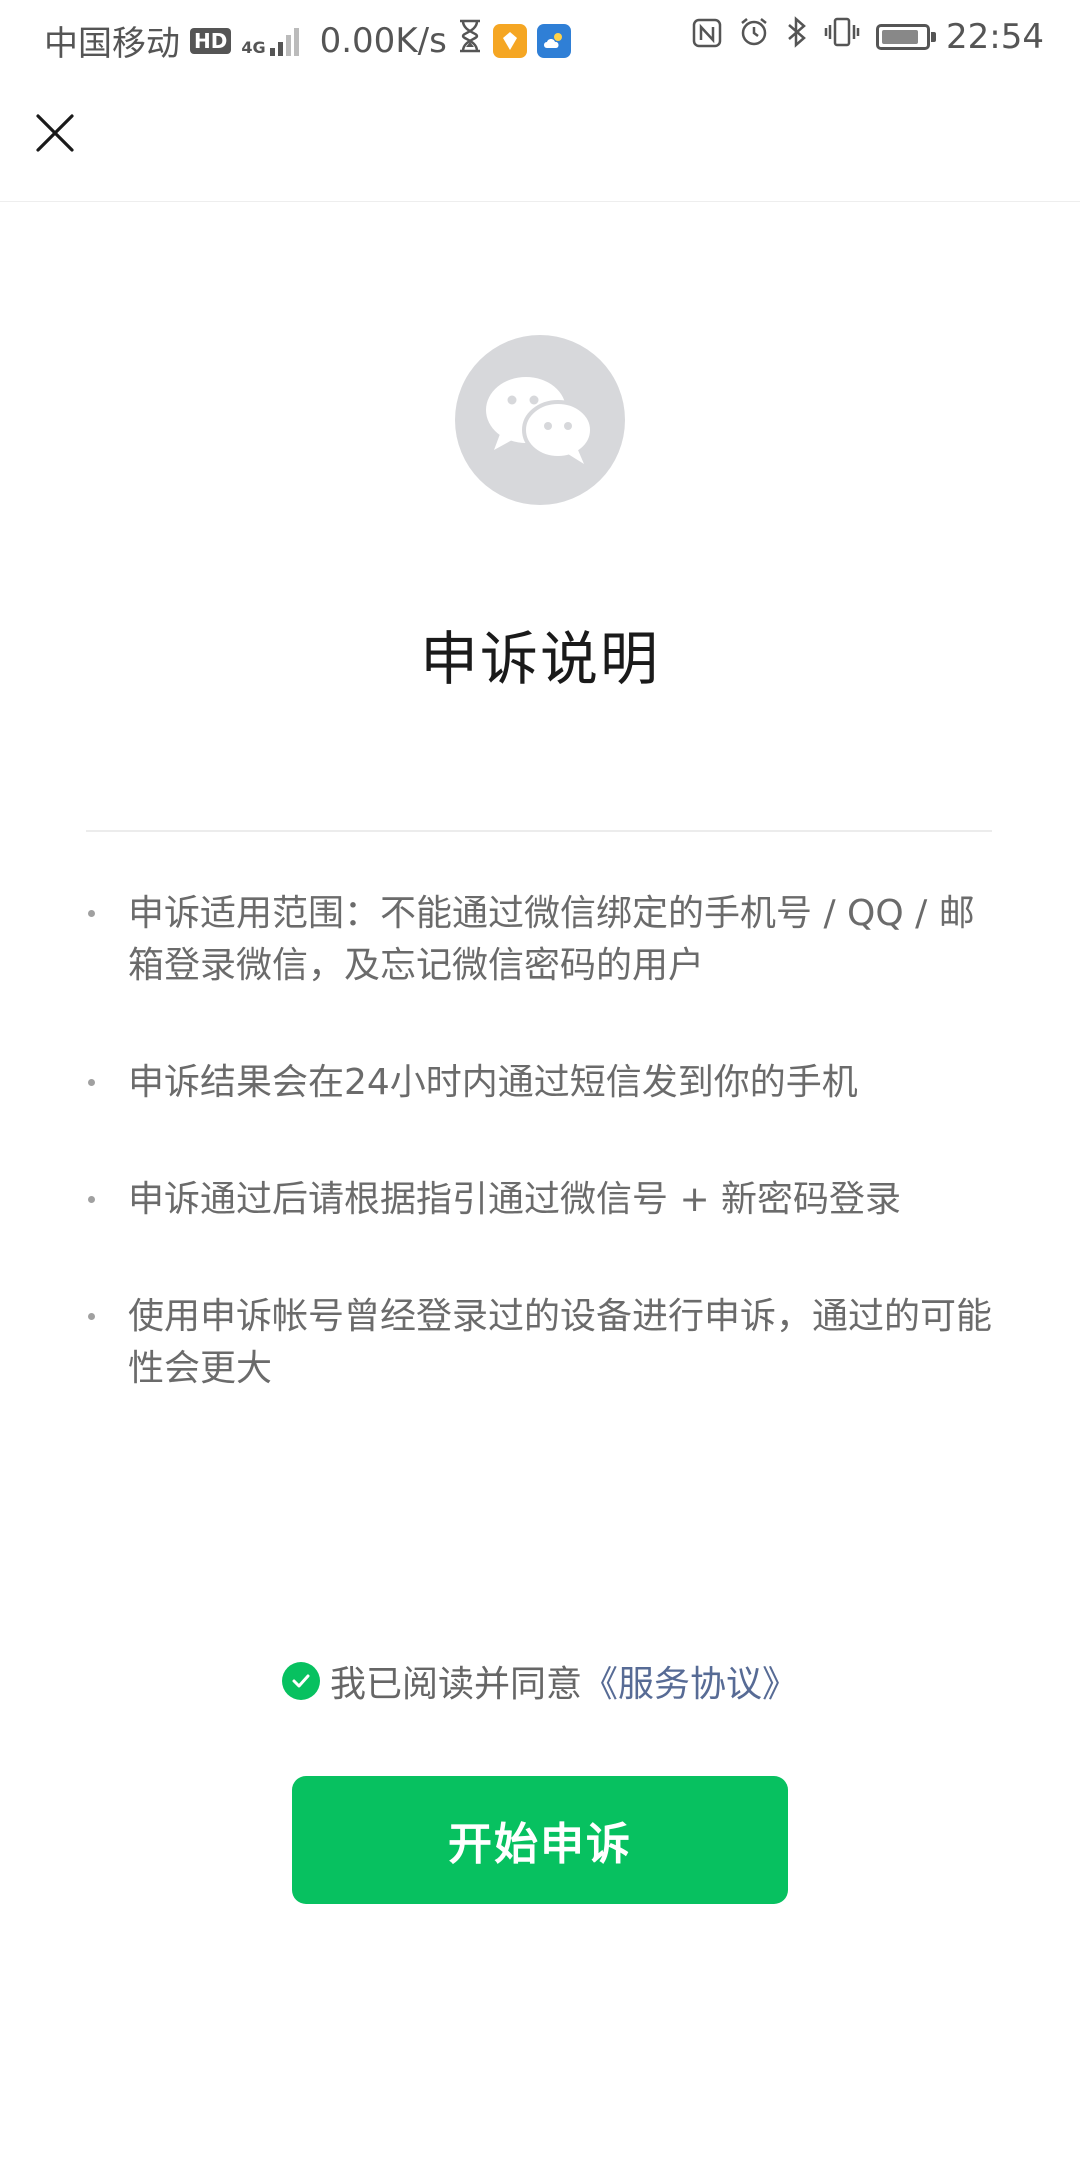 The width and height of the screenshot is (1080, 2160). I want to click on list-item: 申诉通过后请根据指引通过微信号 + 新密码登录, so click(539, 1200).